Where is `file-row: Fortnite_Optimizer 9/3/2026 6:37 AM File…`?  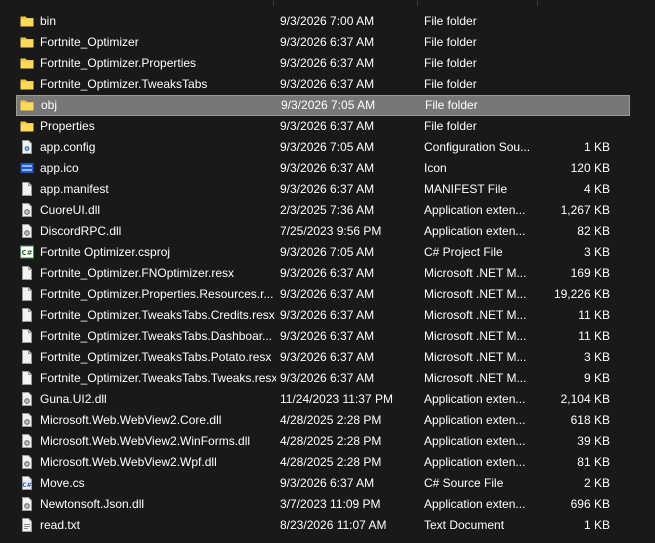 file-row: Fortnite_Optimizer 9/3/2026 6:37 AM File… is located at coordinates (323, 42).